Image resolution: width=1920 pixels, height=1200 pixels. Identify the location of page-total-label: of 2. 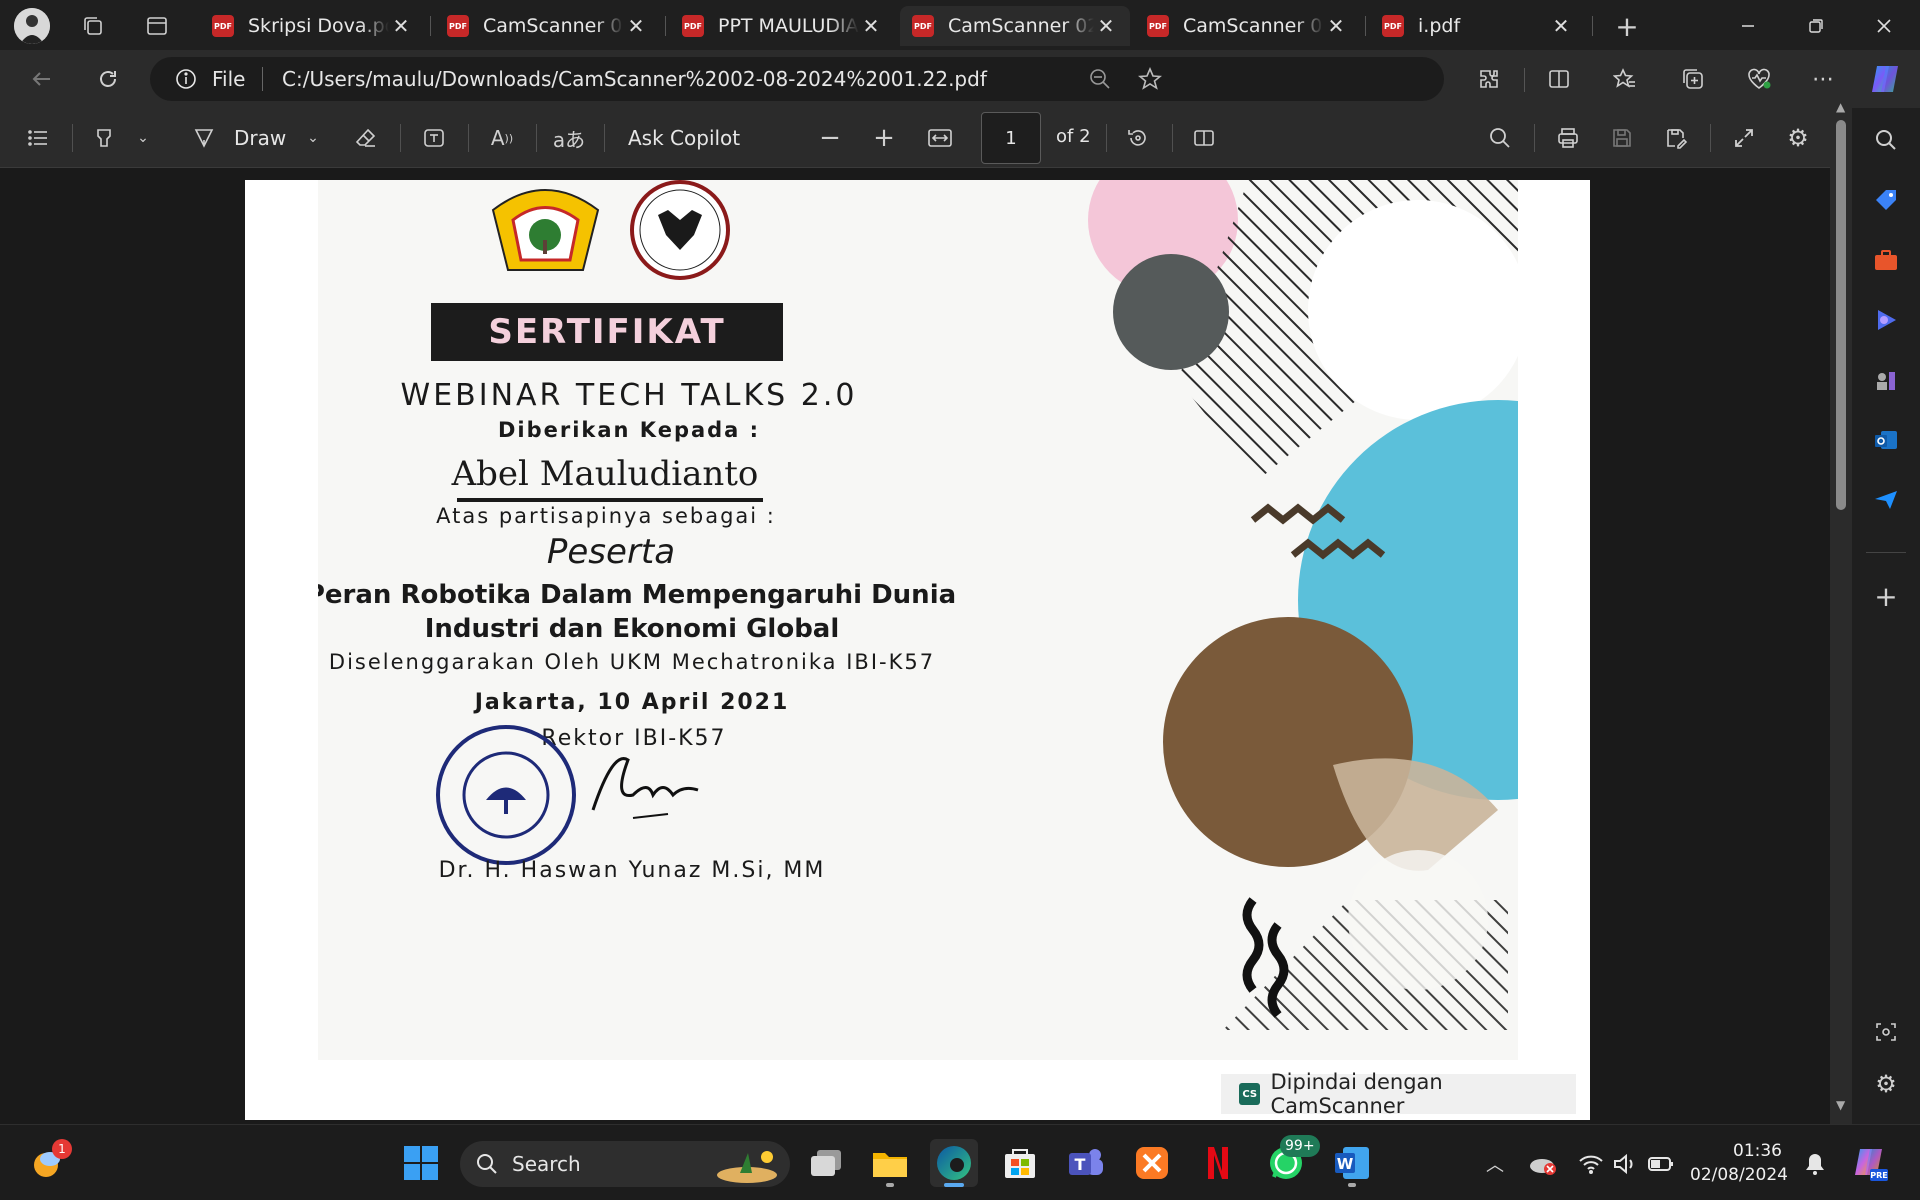
(1073, 136).